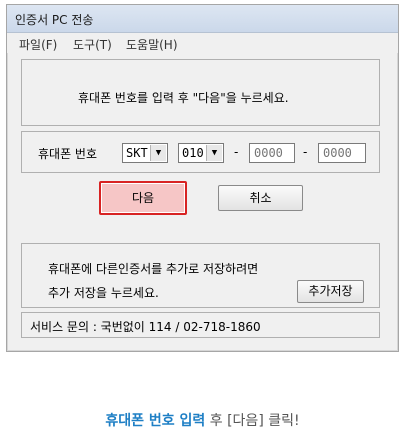 The height and width of the screenshot is (431, 405). What do you see at coordinates (137, 153) in the screenshot?
I see `carrier-value: SKT` at bounding box center [137, 153].